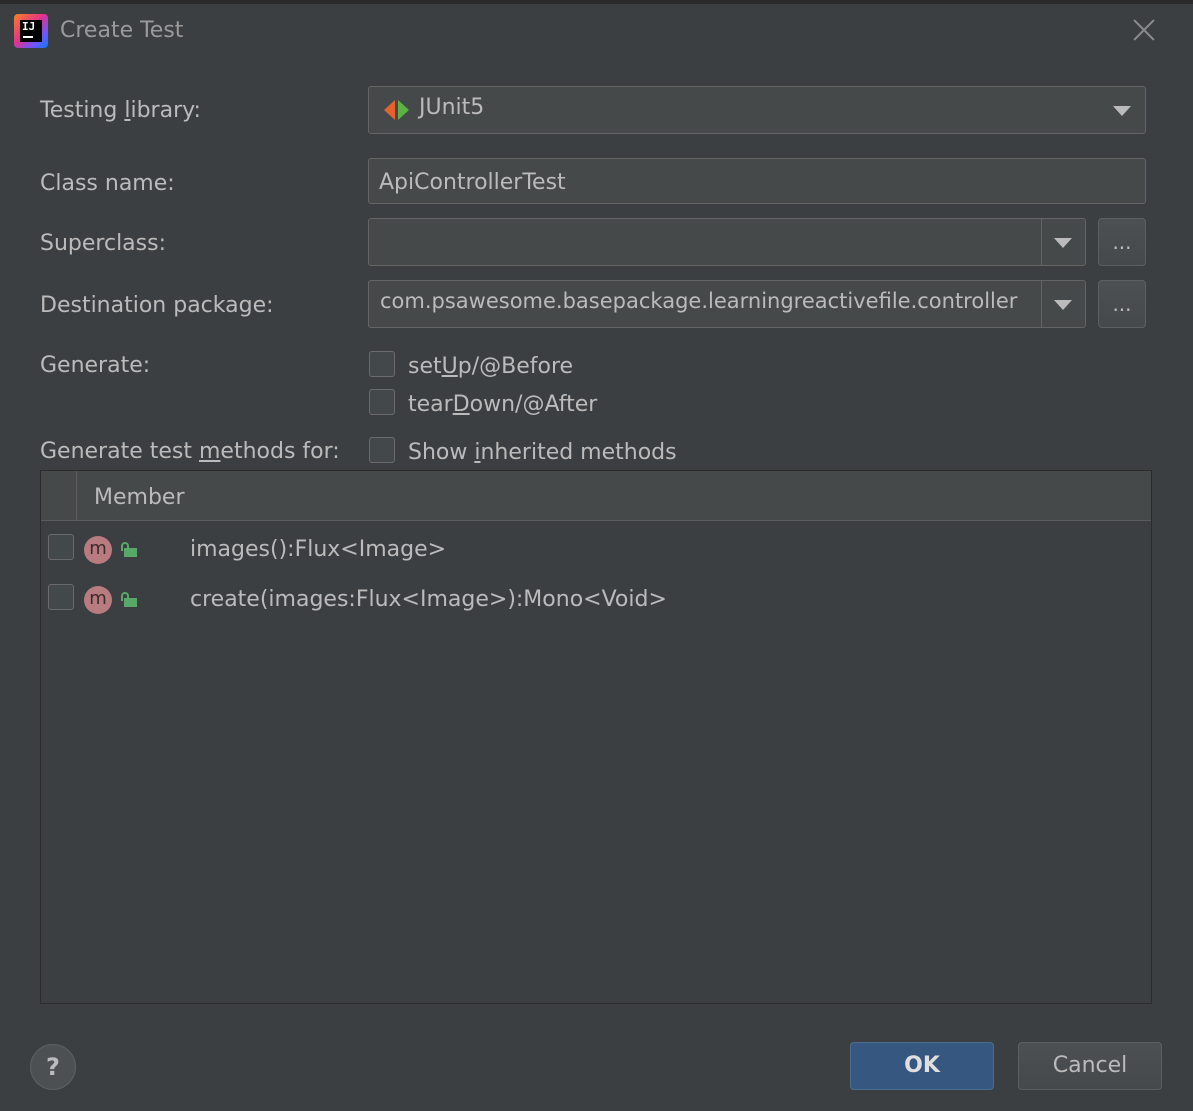 The height and width of the screenshot is (1111, 1193). I want to click on dialog-title: Create Test, so click(122, 30).